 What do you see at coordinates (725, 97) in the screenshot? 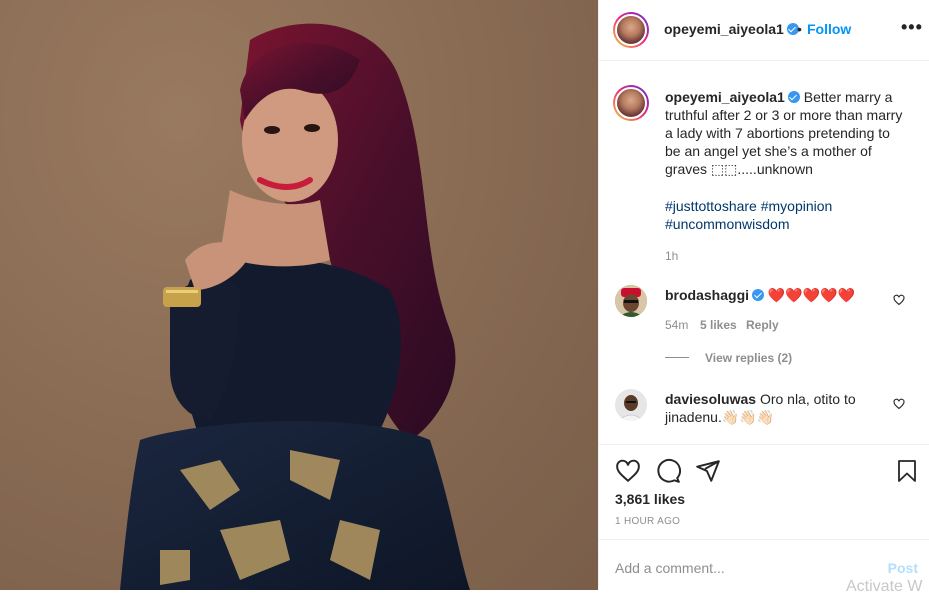
I see `caption-username: opeyemi_aiyeola1` at bounding box center [725, 97].